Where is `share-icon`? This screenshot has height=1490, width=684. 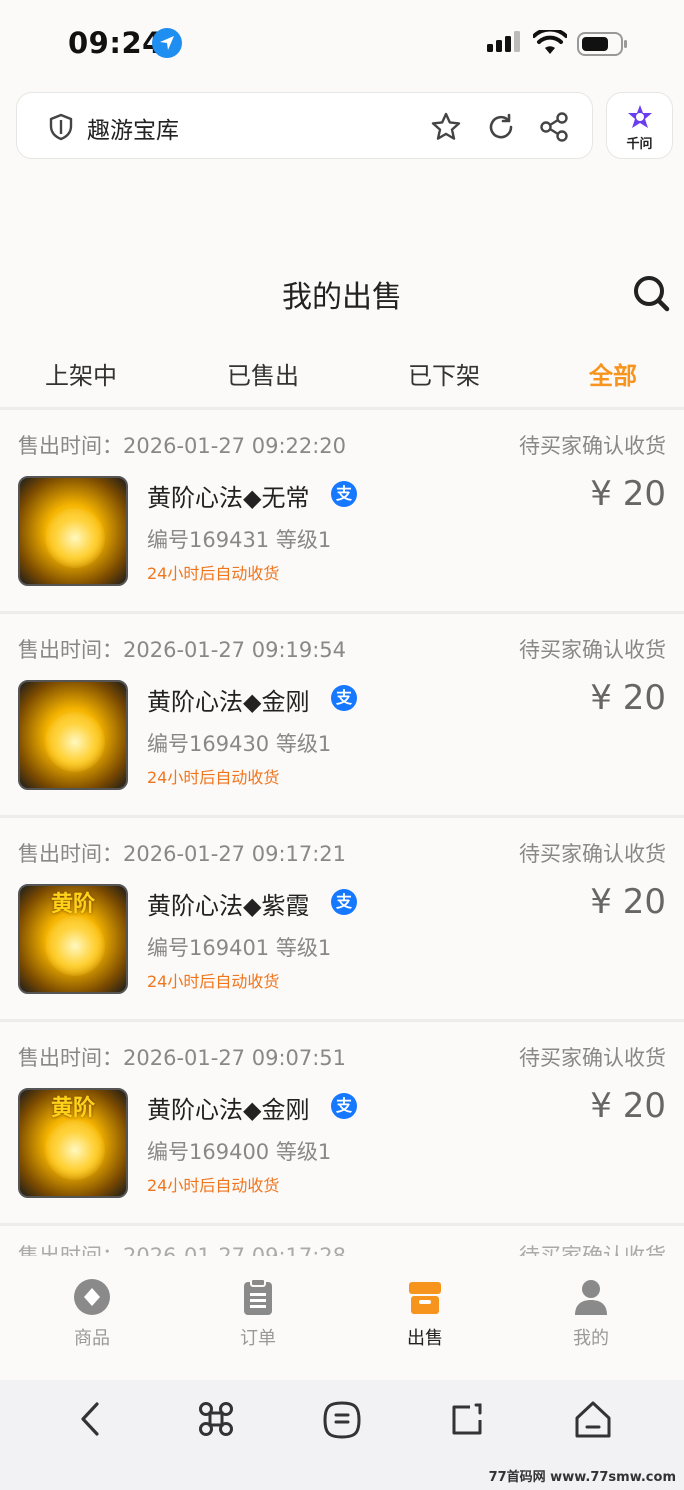
share-icon is located at coordinates (554, 127).